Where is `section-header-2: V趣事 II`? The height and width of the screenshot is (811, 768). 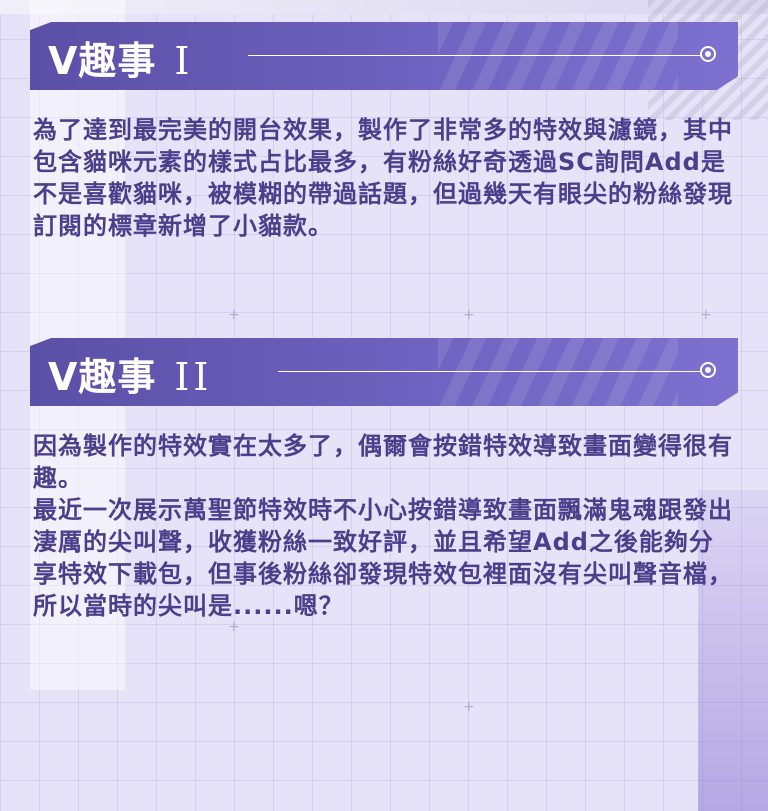 section-header-2: V趣事 II is located at coordinates (384, 372).